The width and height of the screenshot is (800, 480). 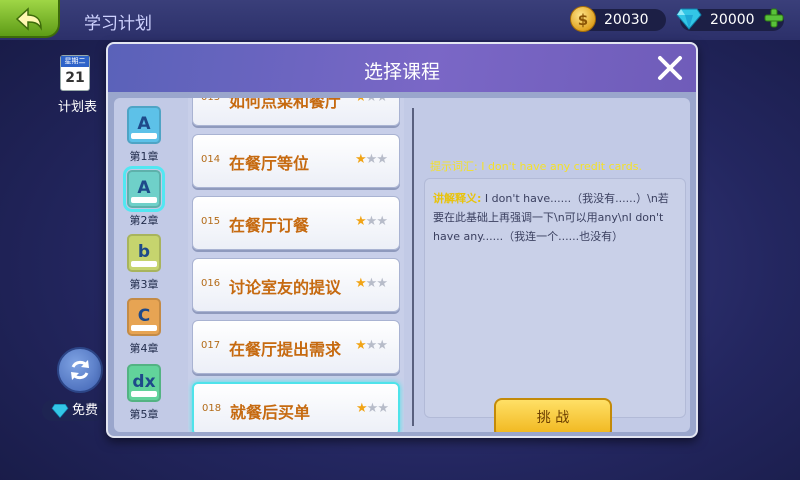 I want to click on refresh-button, so click(x=80, y=370).